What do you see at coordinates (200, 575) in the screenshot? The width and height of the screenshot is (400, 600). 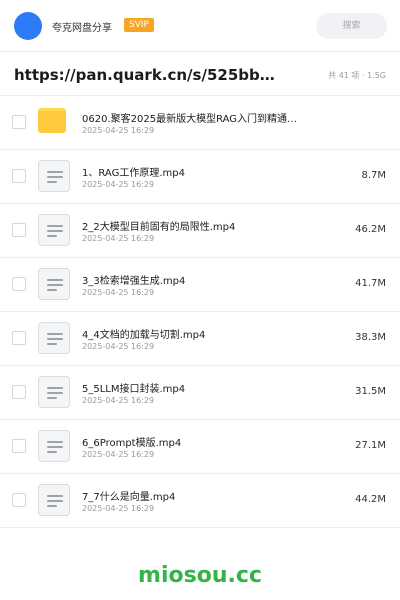 I see `watermark-text: miosou.cc` at bounding box center [200, 575].